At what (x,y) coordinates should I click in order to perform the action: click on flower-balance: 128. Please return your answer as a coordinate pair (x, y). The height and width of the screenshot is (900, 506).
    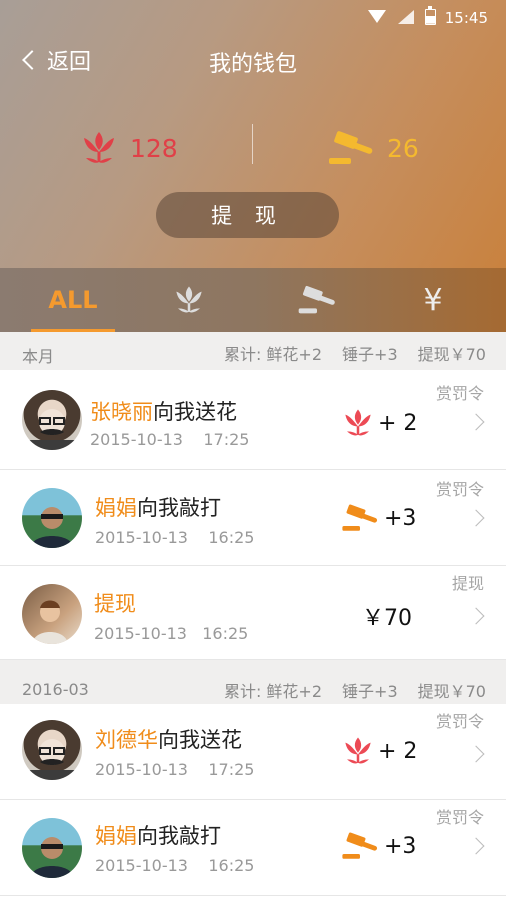
    Looking at the image, I should click on (129, 148).